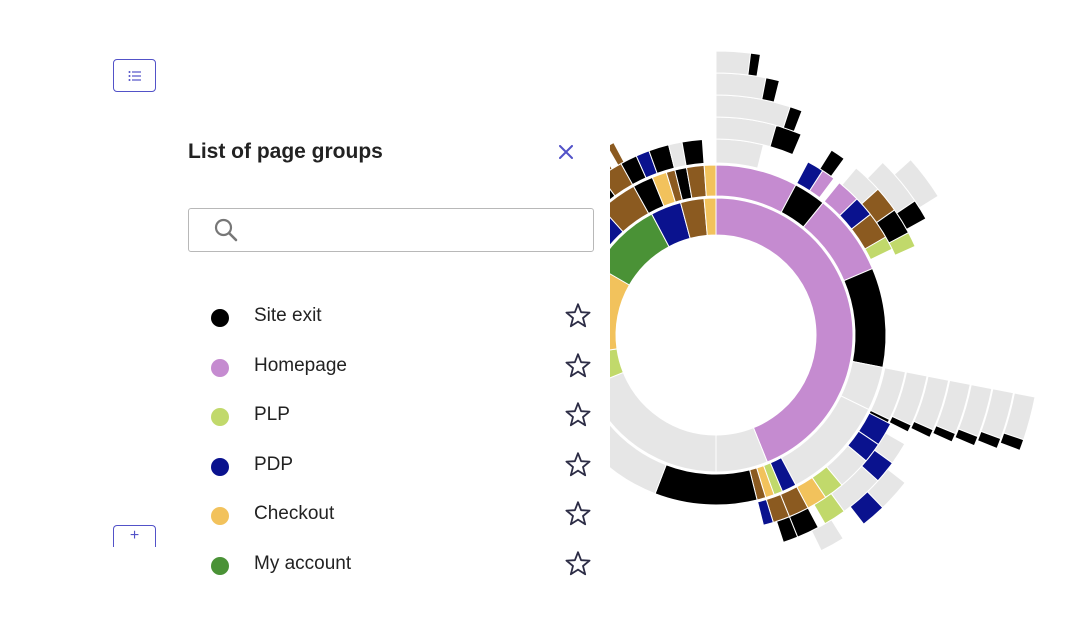  I want to click on list-icon, so click(134, 75).